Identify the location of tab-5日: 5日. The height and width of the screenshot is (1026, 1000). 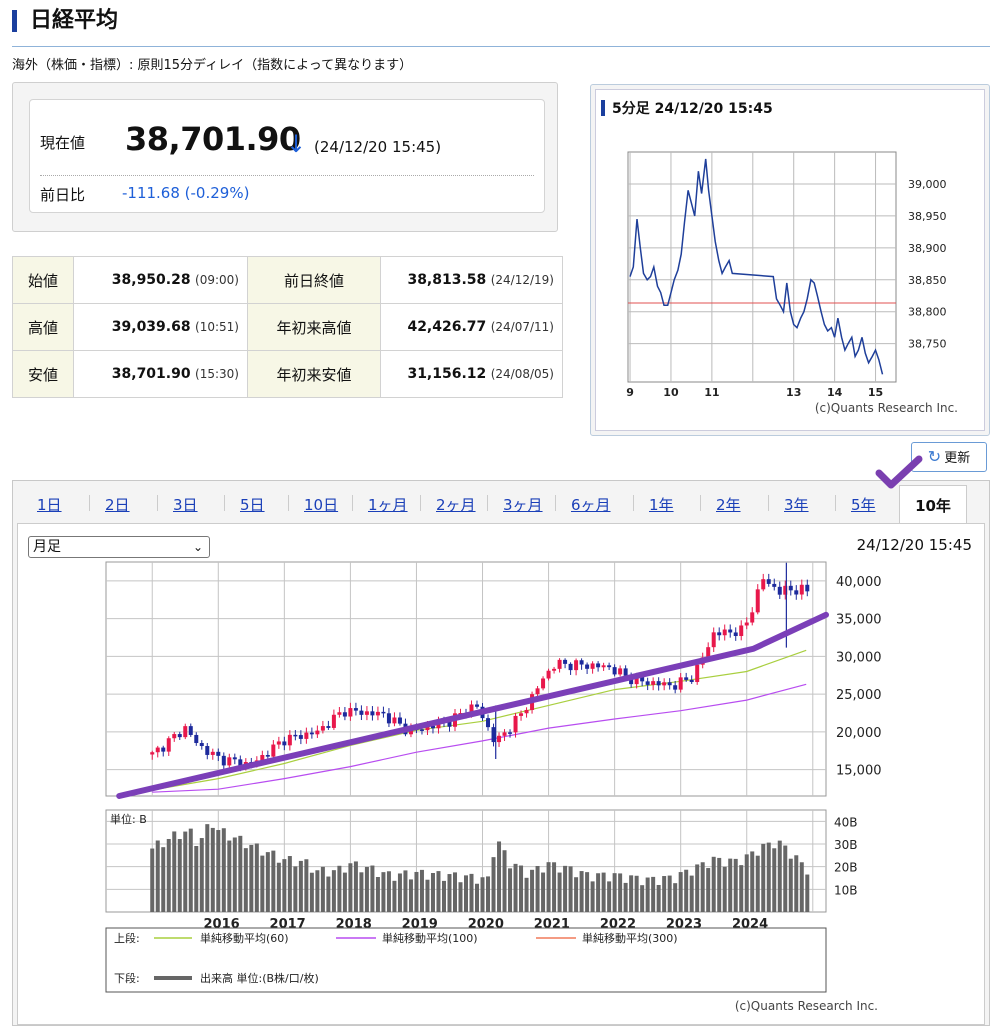
(252, 504).